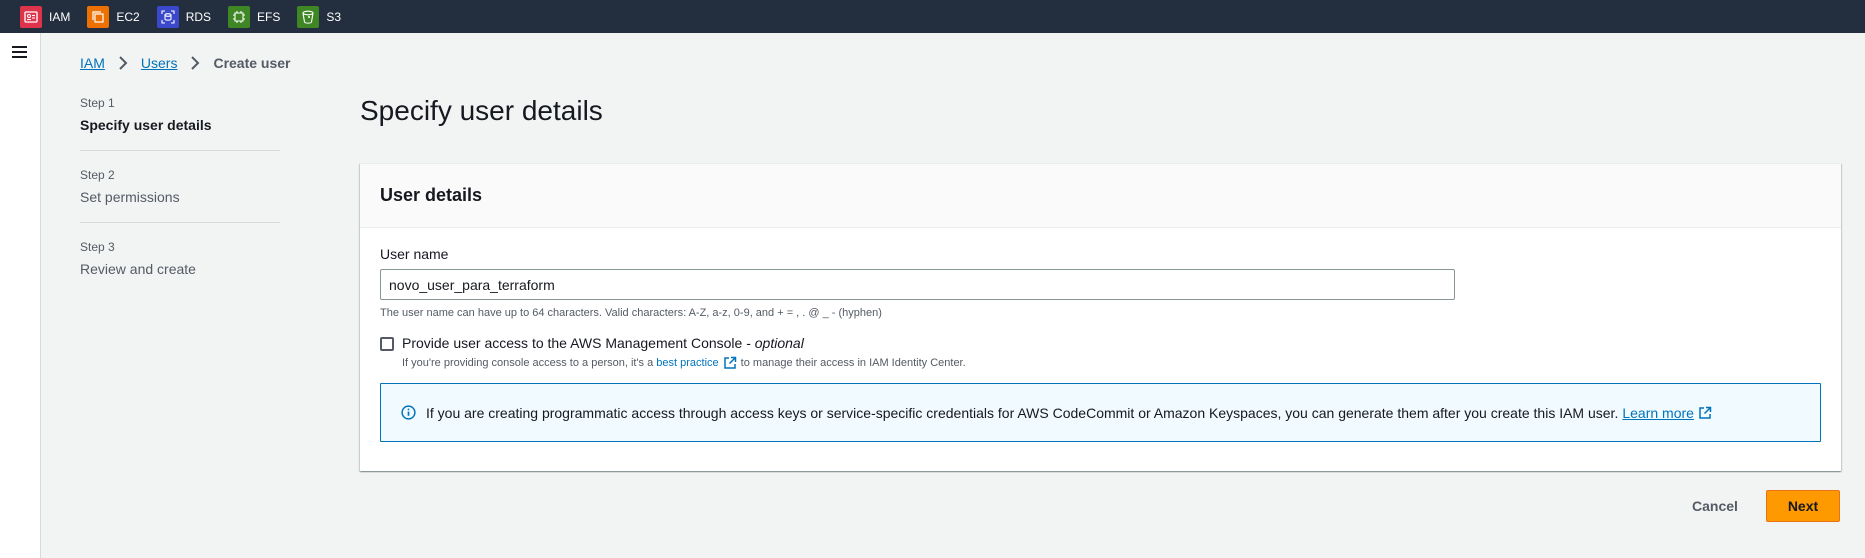 The image size is (1865, 558). I want to click on next-button: Next, so click(1803, 506).